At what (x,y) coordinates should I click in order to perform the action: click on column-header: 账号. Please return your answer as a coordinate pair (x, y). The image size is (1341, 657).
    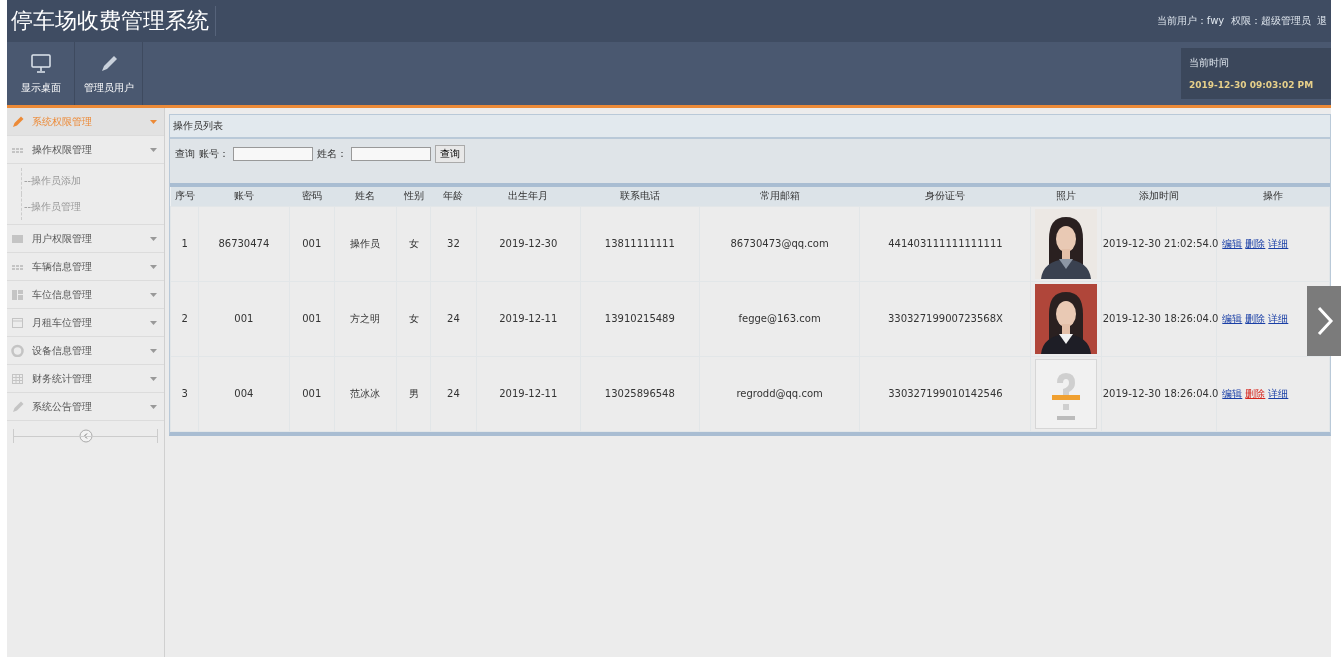
    Looking at the image, I should click on (244, 196).